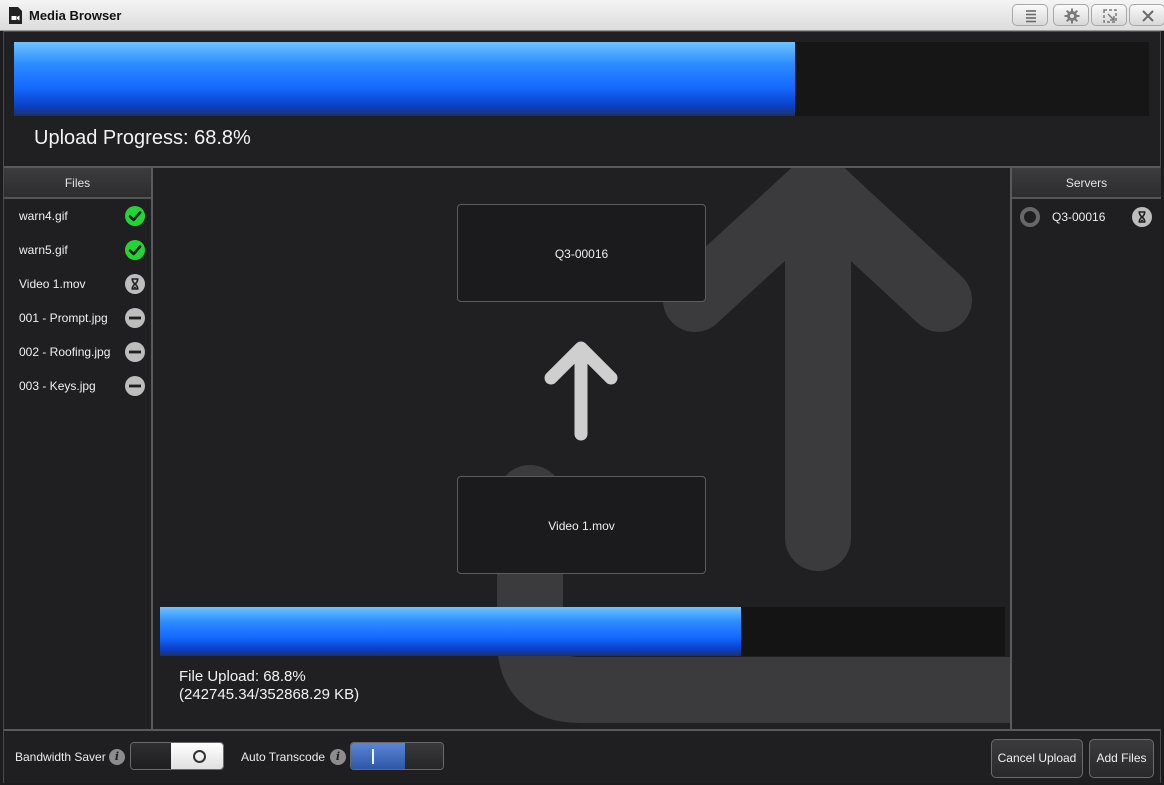 This screenshot has height=785, width=1164. Describe the element at coordinates (1079, 217) in the screenshot. I see `server-name: Q3-00016` at that location.